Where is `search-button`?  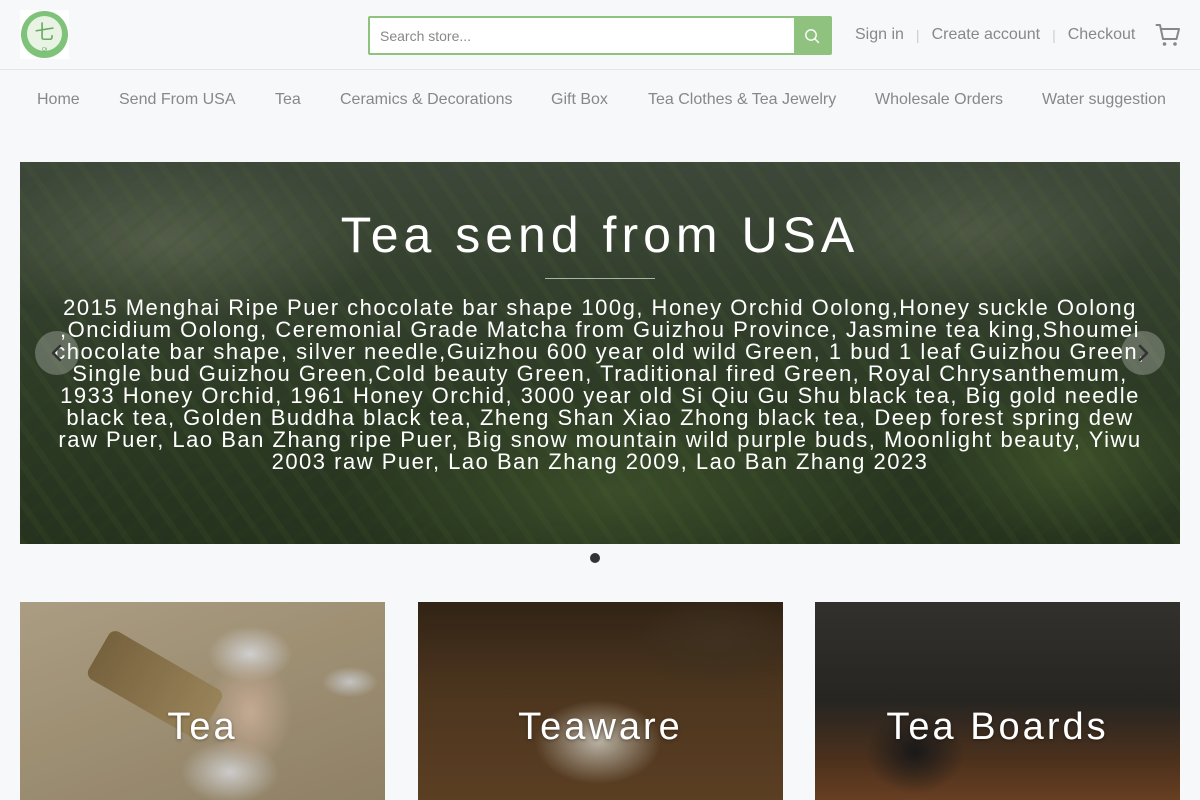 search-button is located at coordinates (812, 35).